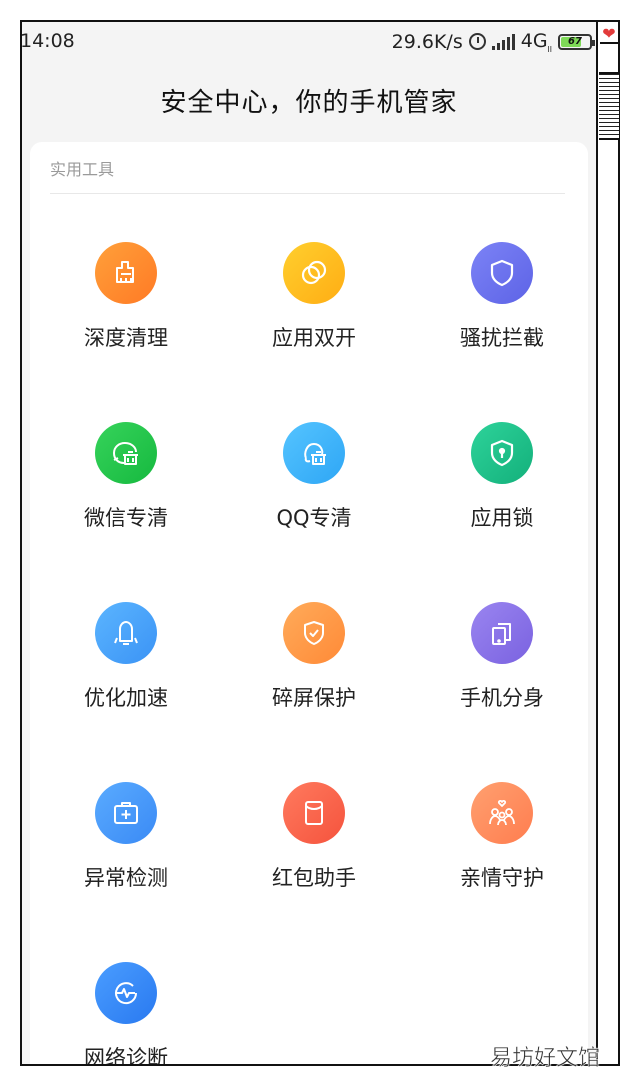  Describe the element at coordinates (502, 453) in the screenshot. I see `app-lock-icon` at that location.